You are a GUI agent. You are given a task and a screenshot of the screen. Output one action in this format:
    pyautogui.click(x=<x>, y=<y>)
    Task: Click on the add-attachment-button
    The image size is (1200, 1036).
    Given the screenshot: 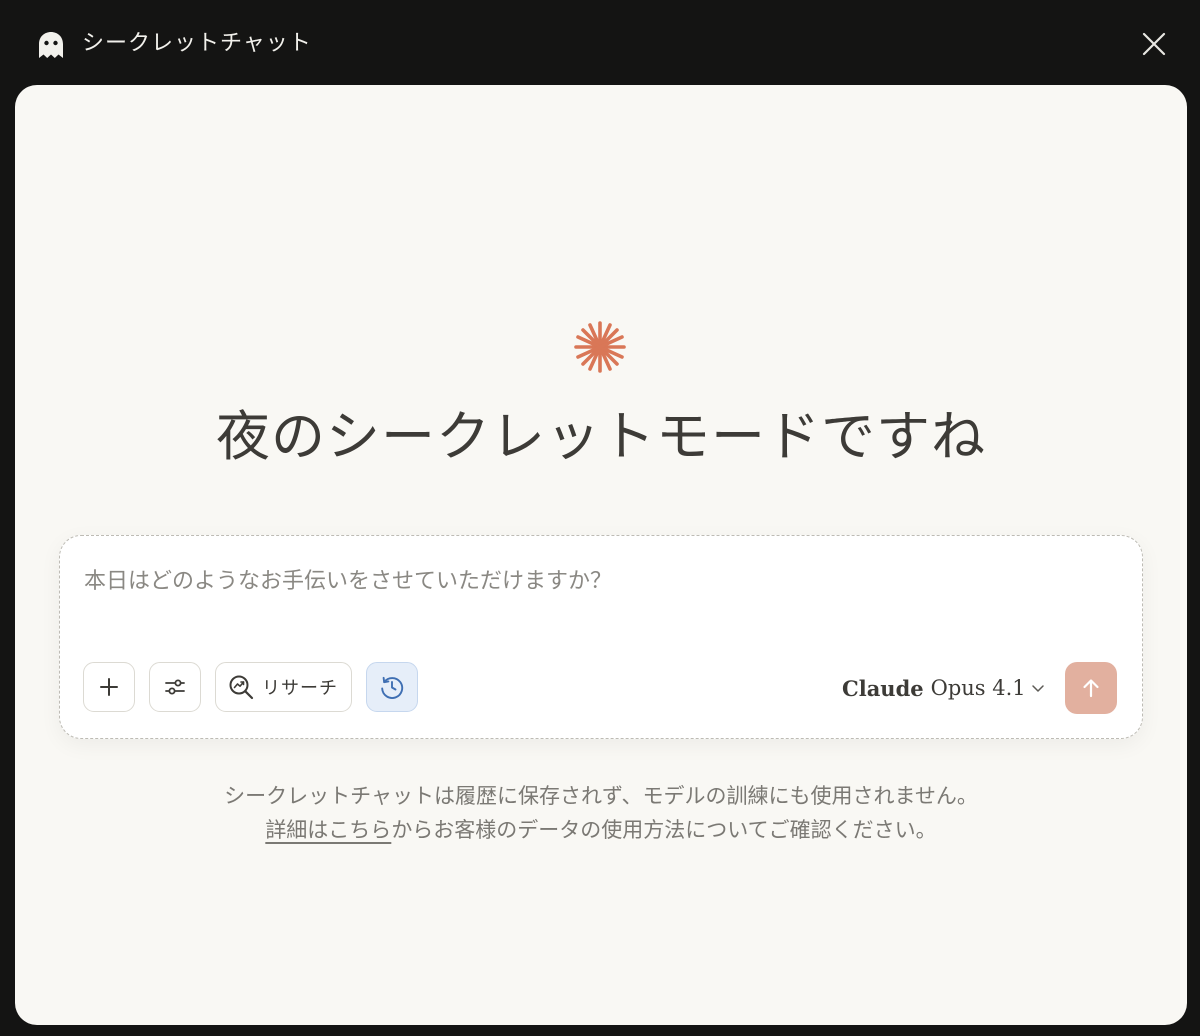 What is the action you would take?
    pyautogui.click(x=109, y=687)
    